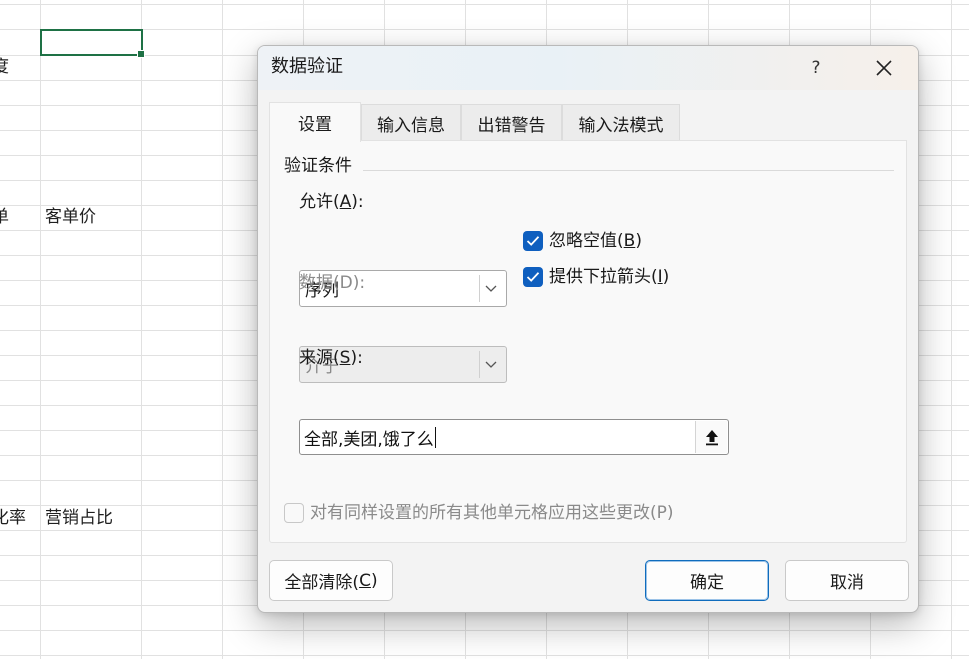 The height and width of the screenshot is (659, 969). I want to click on dialog-title: 数据验证, so click(307, 66).